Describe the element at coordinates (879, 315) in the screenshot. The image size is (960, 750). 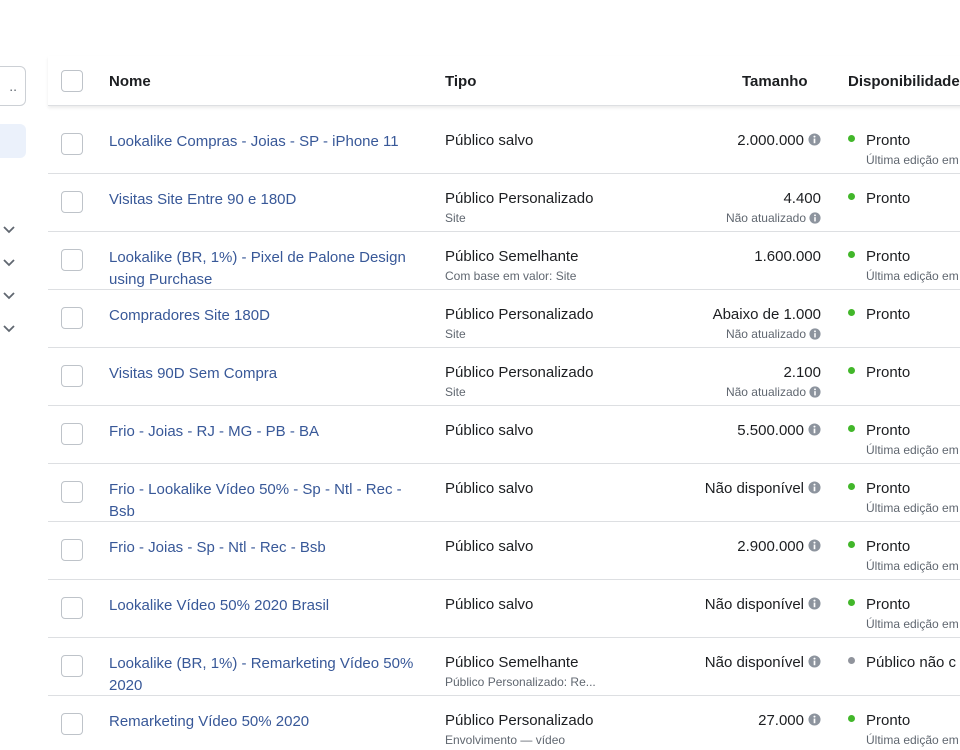
I see `audience-availability: Pronto` at that location.